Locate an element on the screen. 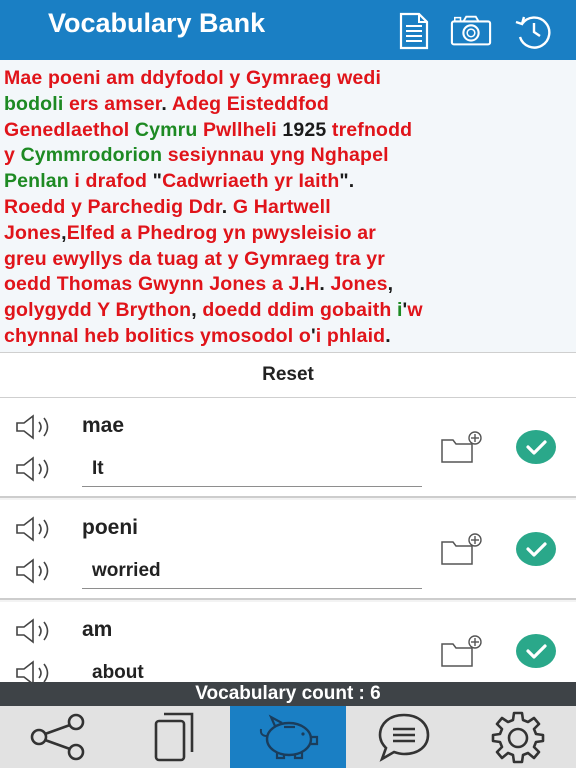  passage-line: oedd Thomas Gwynn Jones a J.H. Jones, is located at coordinates (288, 285).